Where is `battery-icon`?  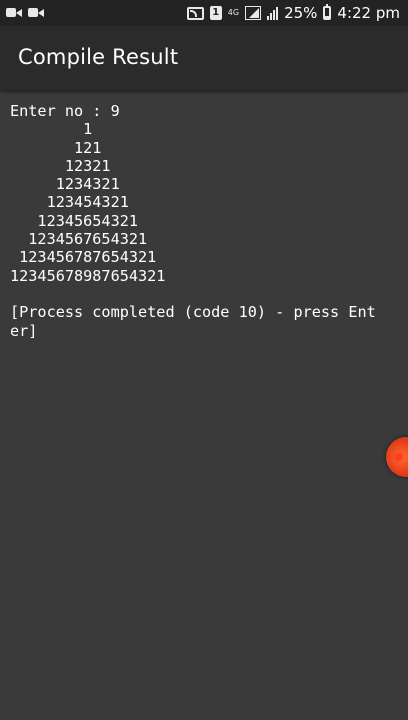 battery-icon is located at coordinates (327, 12).